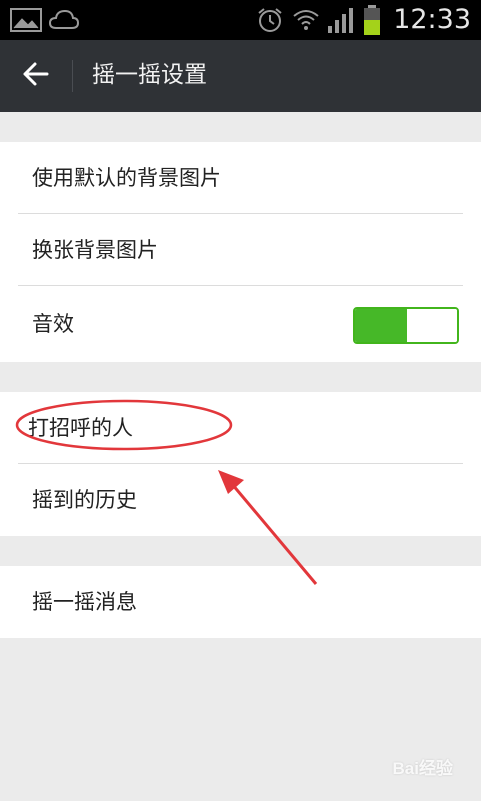 This screenshot has width=481, height=801. I want to click on toggle-knob, so click(432, 325).